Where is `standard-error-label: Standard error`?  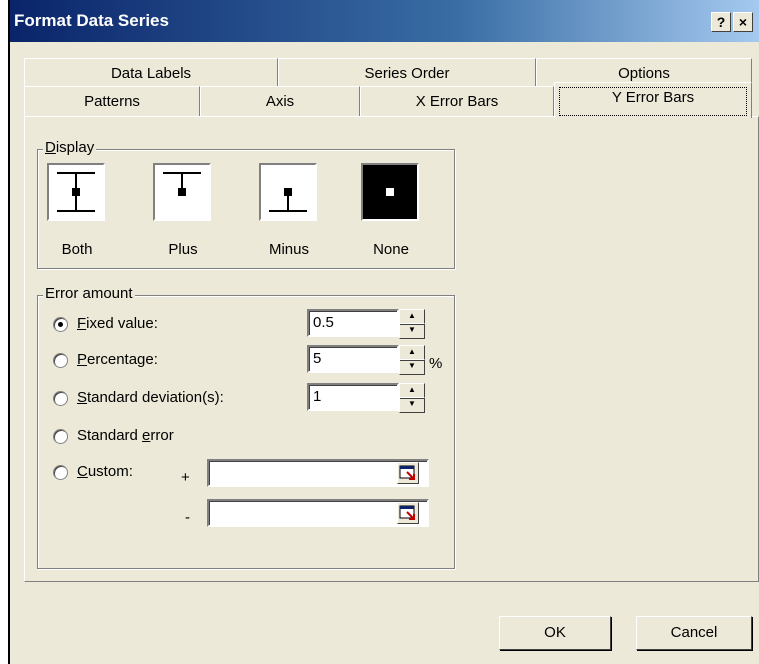 standard-error-label: Standard error is located at coordinates (125, 435).